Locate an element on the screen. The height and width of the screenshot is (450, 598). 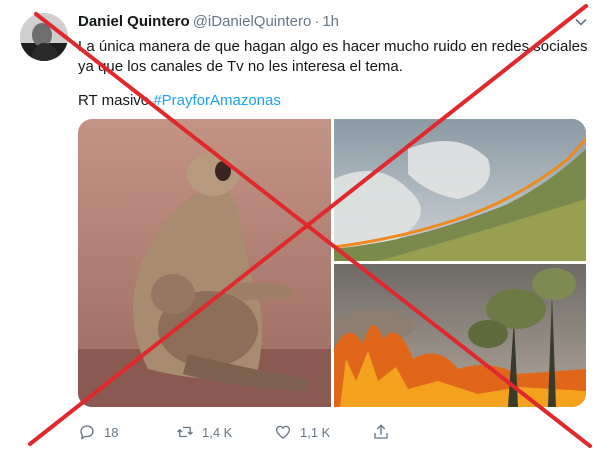
share-icon is located at coordinates (381, 431).